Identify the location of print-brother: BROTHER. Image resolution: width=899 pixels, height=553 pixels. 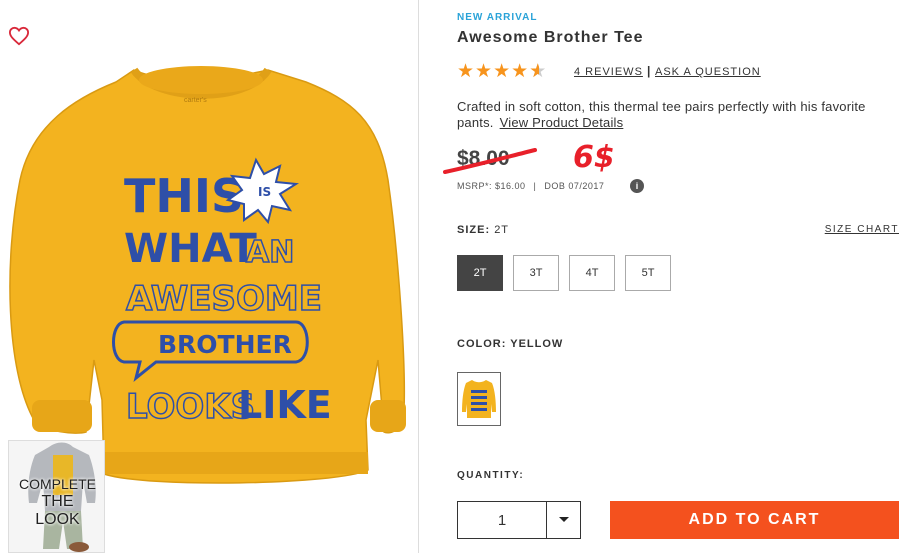
(225, 344).